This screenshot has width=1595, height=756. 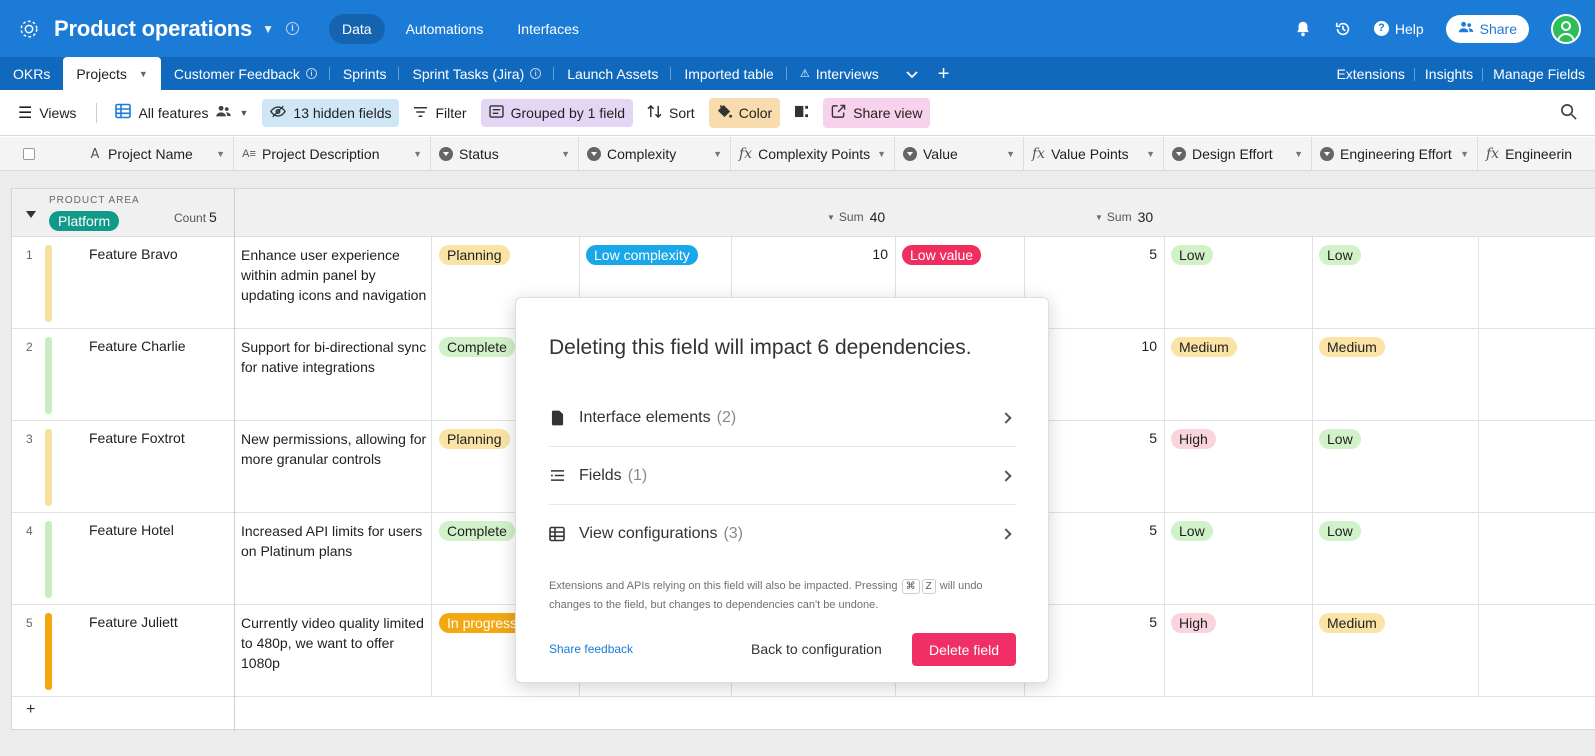 What do you see at coordinates (31, 73) in the screenshot?
I see `tab-okrs: OKRs` at bounding box center [31, 73].